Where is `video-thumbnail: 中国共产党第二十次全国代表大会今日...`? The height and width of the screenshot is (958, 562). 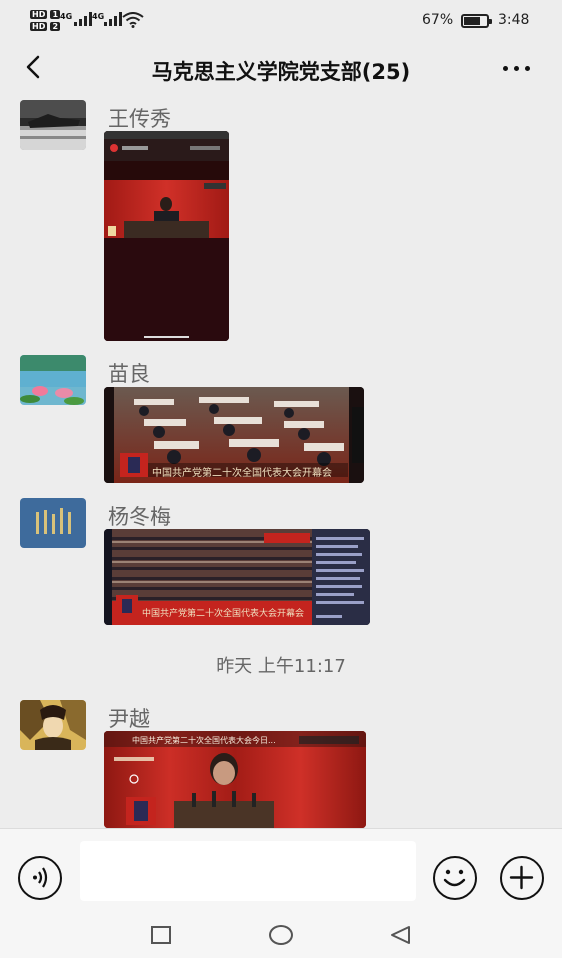
video-thumbnail: 中国共产党第二十次全国代表大会今日... is located at coordinates (235, 779).